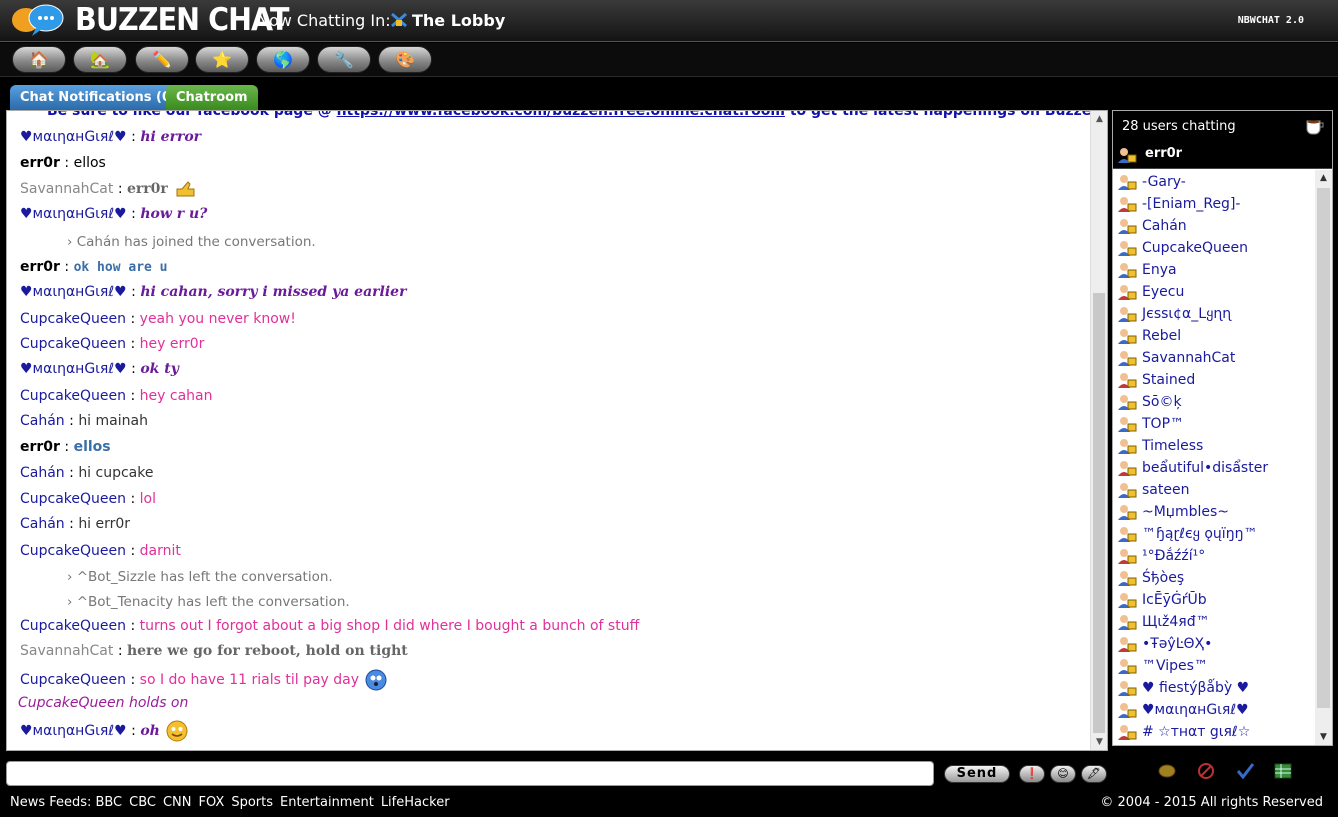  I want to click on feed-link-cnn: CNN, so click(177, 802).